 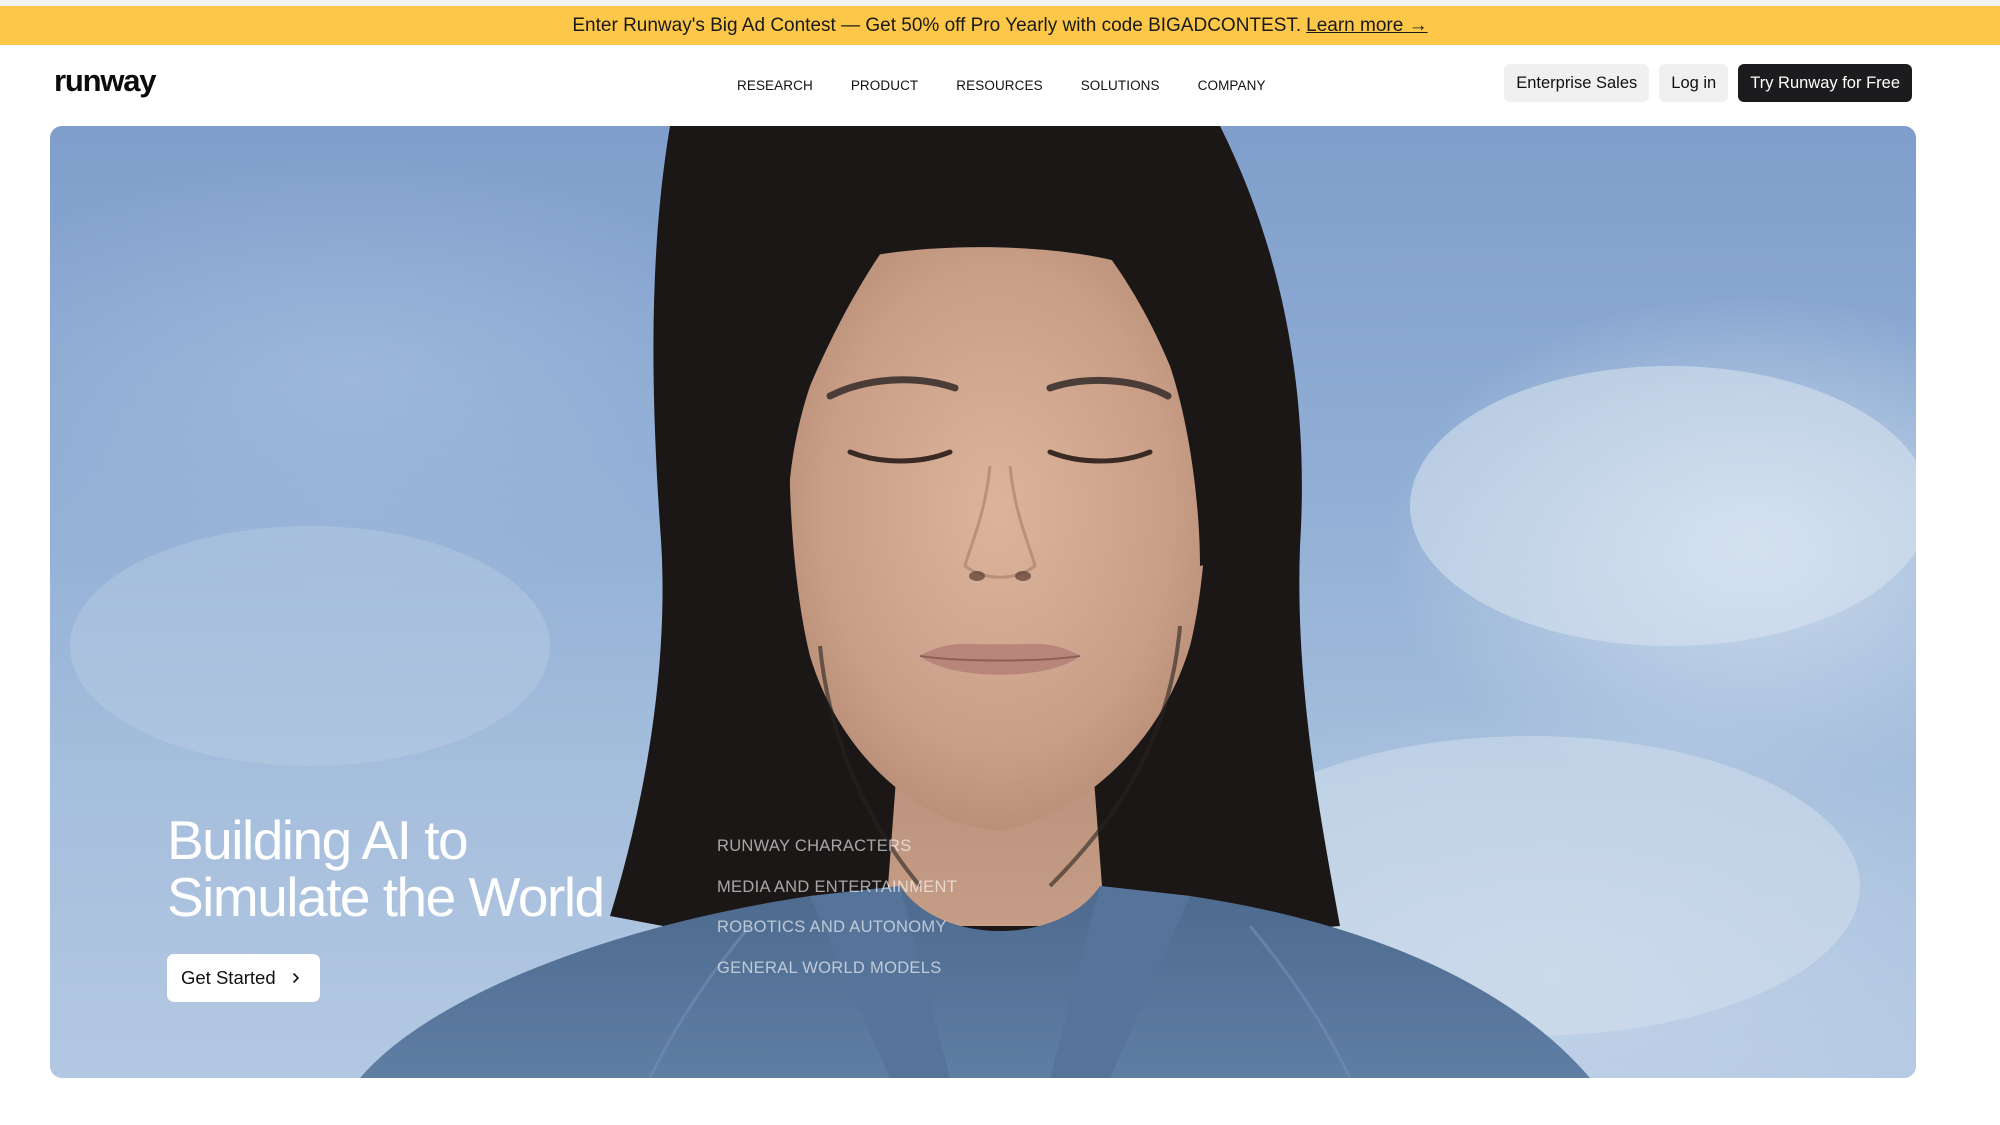 What do you see at coordinates (1825, 83) in the screenshot?
I see `try-runway-button: Try Runway for Free` at bounding box center [1825, 83].